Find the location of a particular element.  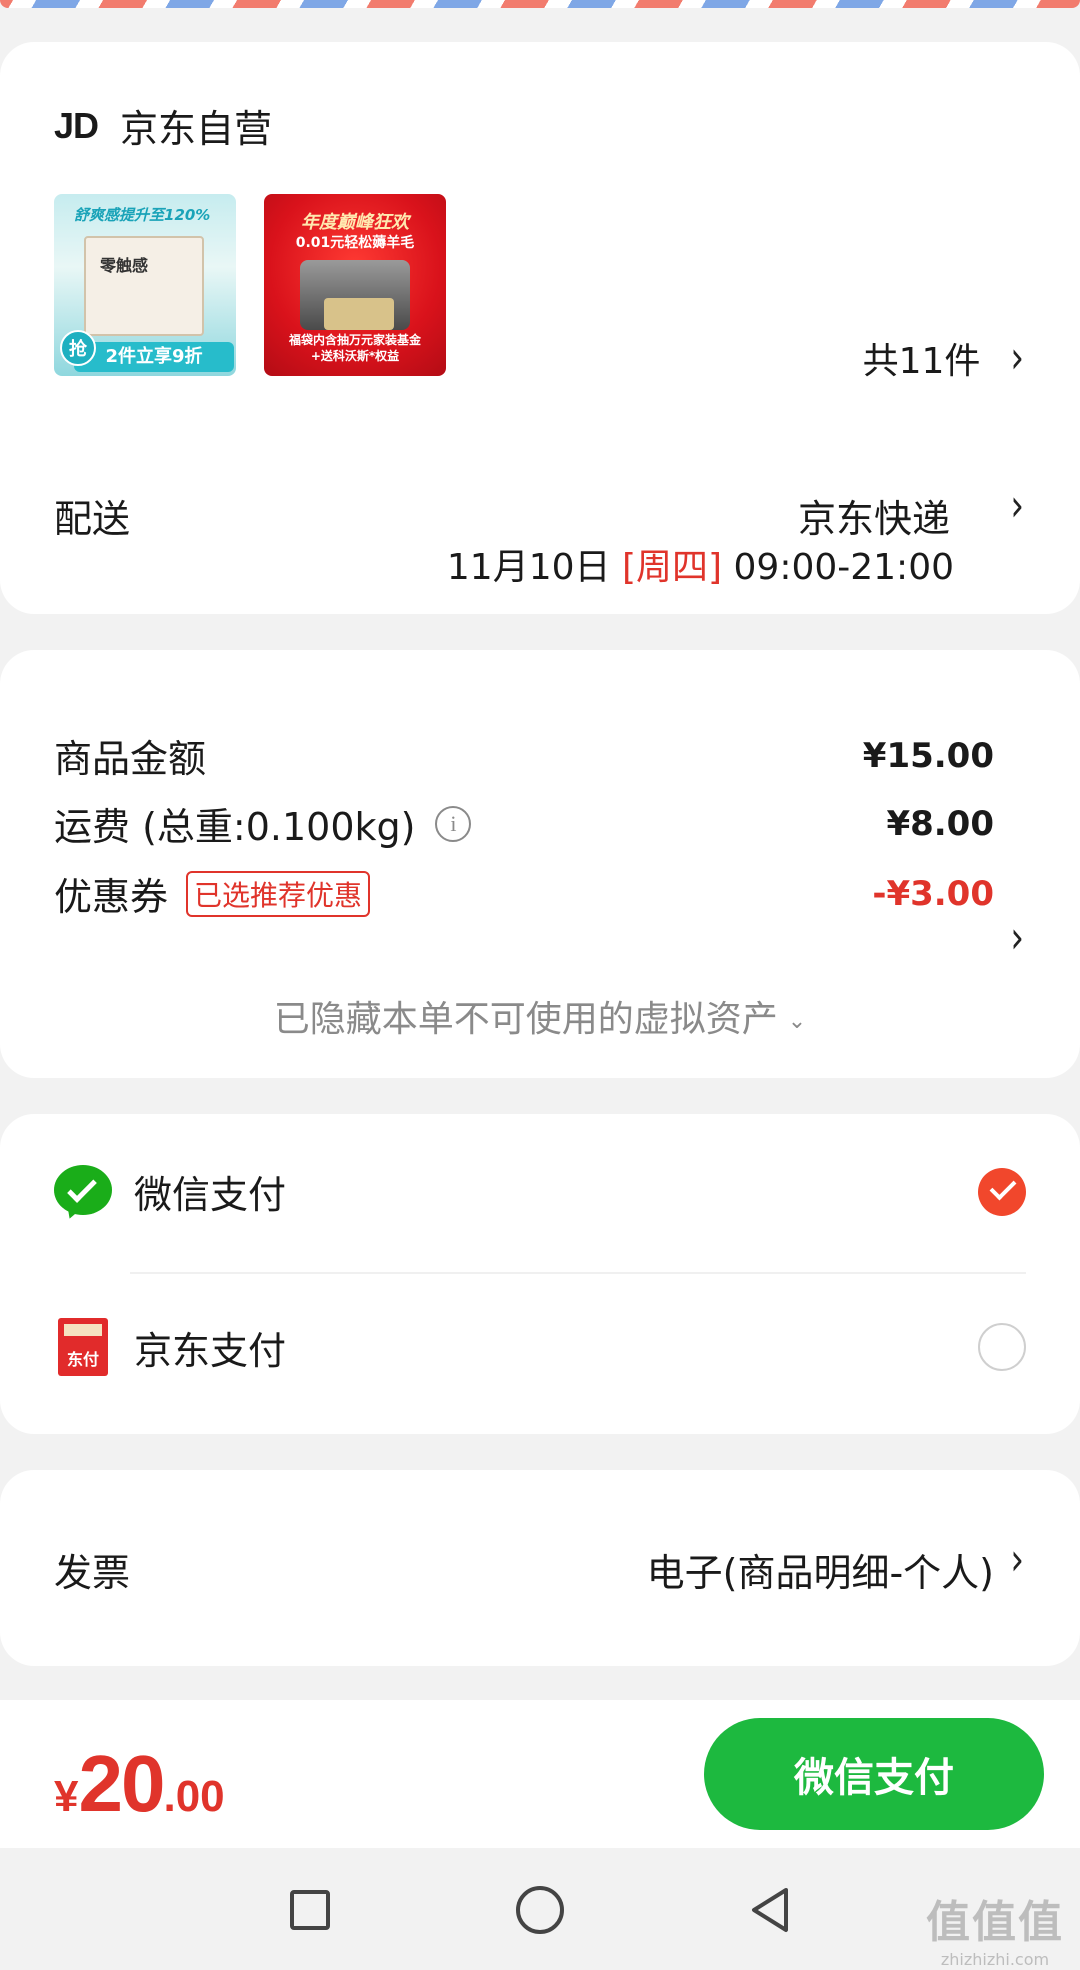

total-integer: 20 is located at coordinates (121, 1783).